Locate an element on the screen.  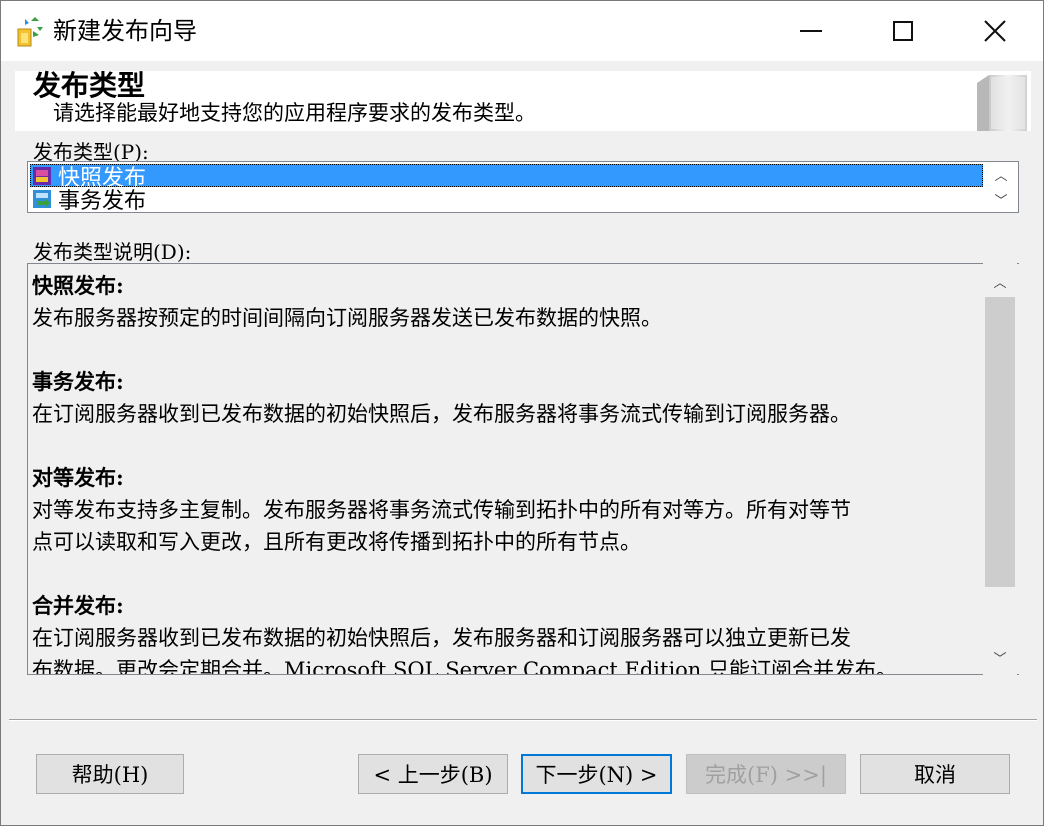
maximize-icon is located at coordinates (903, 31).